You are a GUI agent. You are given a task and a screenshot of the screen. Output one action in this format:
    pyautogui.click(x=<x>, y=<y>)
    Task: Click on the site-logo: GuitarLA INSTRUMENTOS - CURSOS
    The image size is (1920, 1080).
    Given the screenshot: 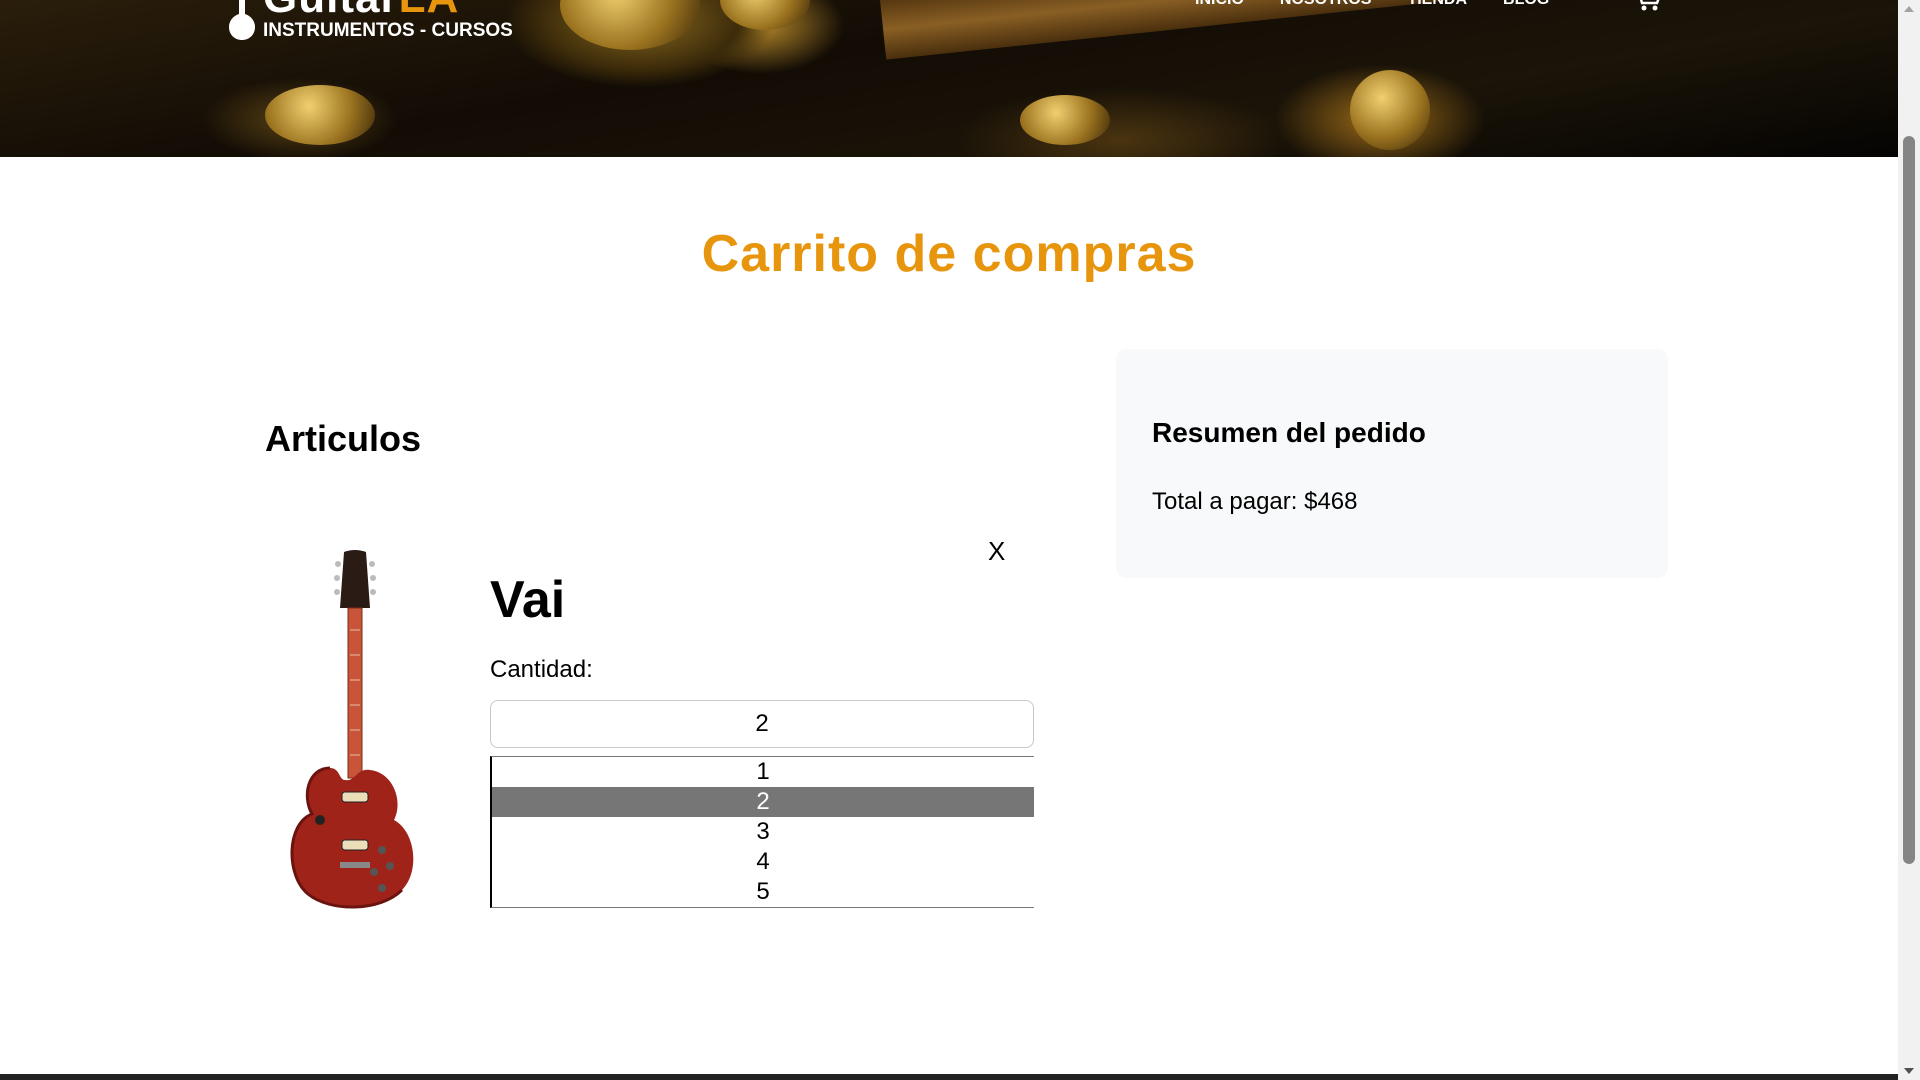 What is the action you would take?
    pyautogui.click(x=385, y=21)
    